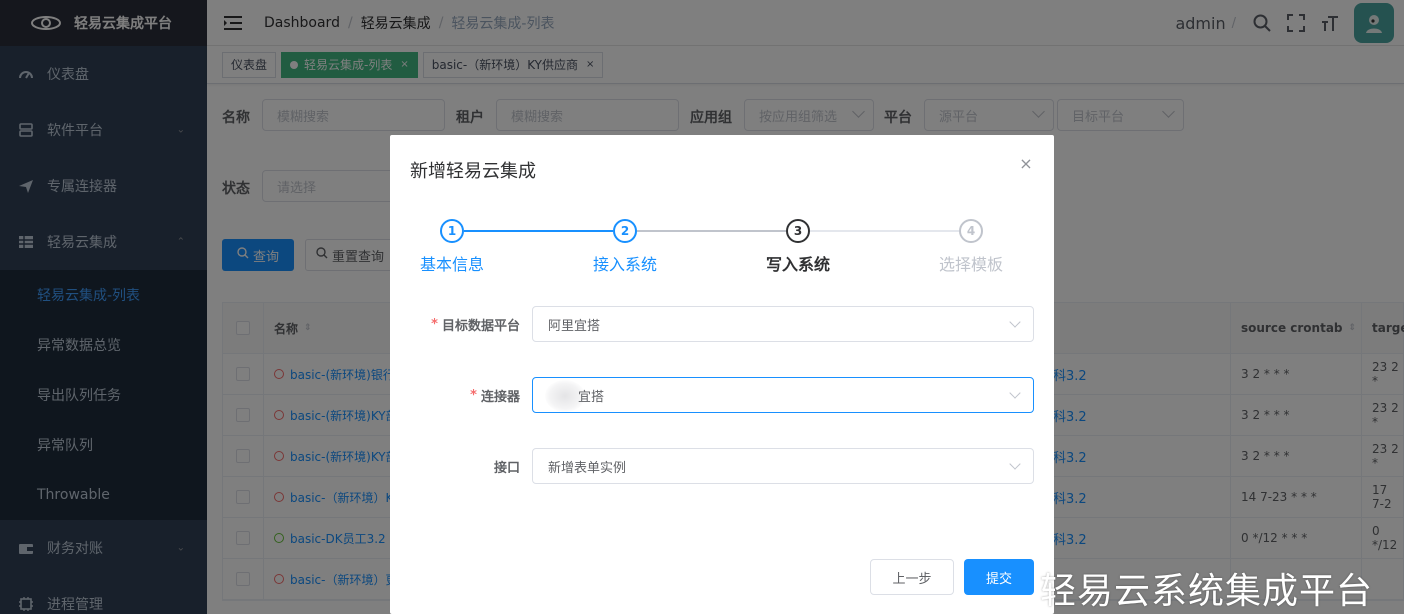 The height and width of the screenshot is (614, 1404). I want to click on step-label: 写入系统, so click(797, 264).